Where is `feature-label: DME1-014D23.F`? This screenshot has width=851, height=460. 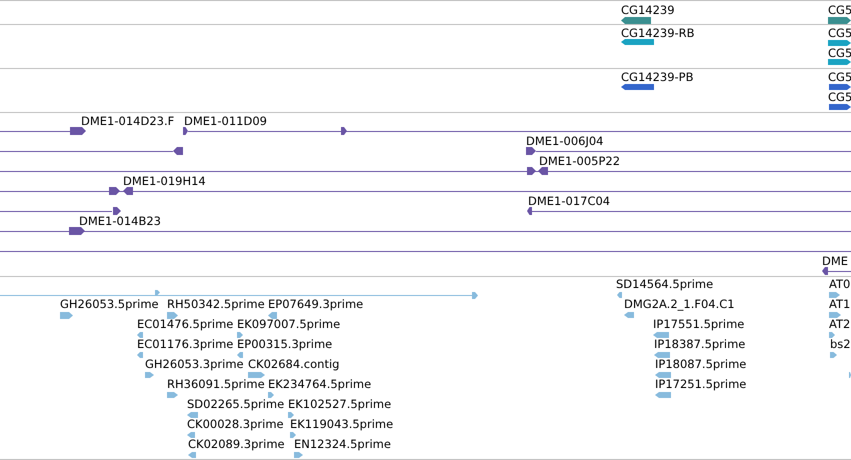 feature-label: DME1-014D23.F is located at coordinates (127, 121).